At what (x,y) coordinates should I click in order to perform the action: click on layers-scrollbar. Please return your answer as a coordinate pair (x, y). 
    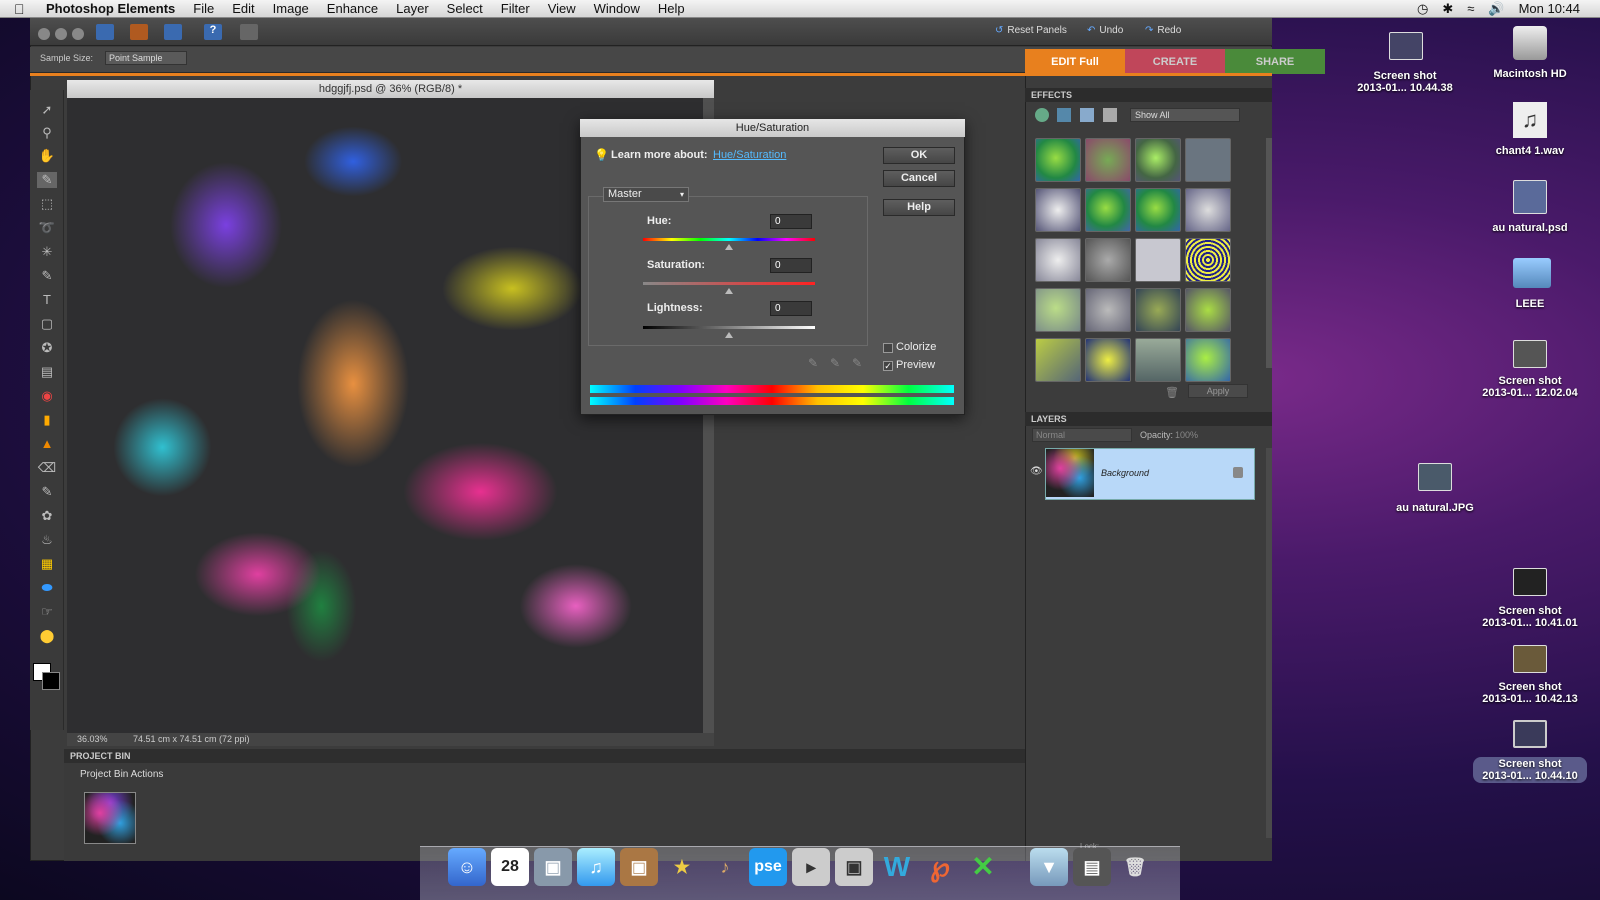
    Looking at the image, I should click on (1269, 643).